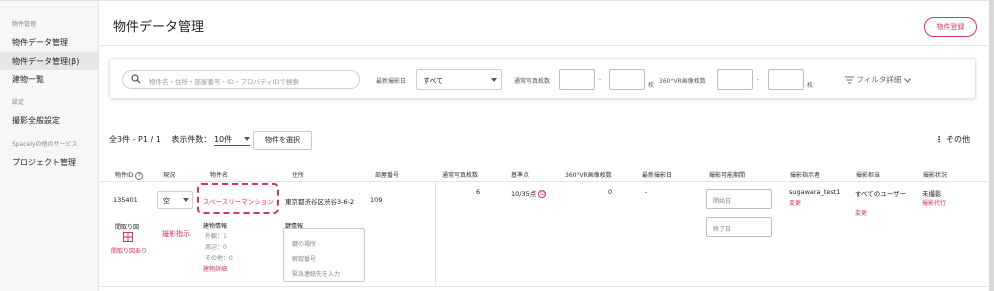 Image resolution: width=994 pixels, height=291 pixels. What do you see at coordinates (28, 79) in the screenshot?
I see `sidebar-item-buildings: 建物一覧` at bounding box center [28, 79].